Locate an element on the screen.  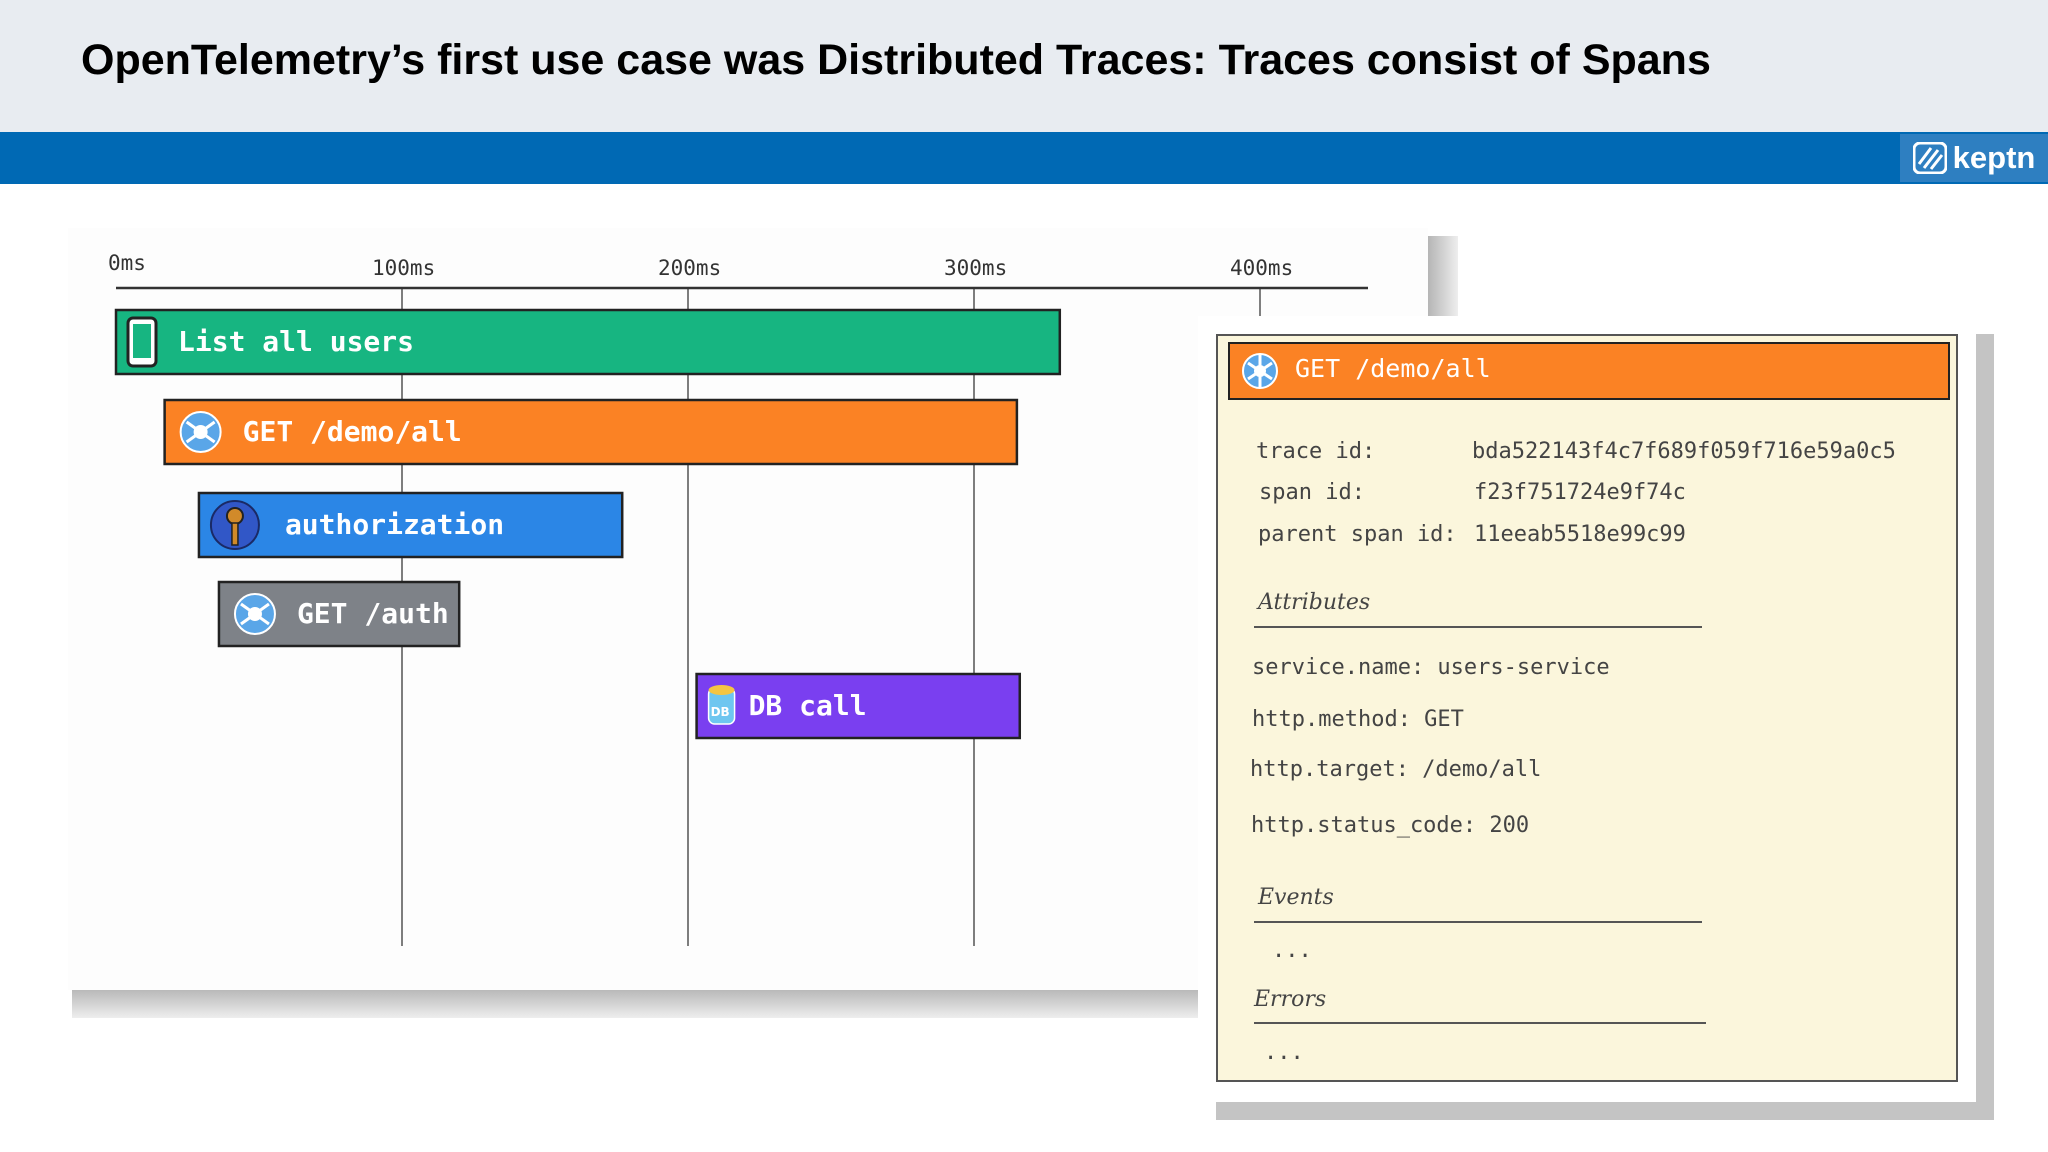
events-rule is located at coordinates (1478, 922).